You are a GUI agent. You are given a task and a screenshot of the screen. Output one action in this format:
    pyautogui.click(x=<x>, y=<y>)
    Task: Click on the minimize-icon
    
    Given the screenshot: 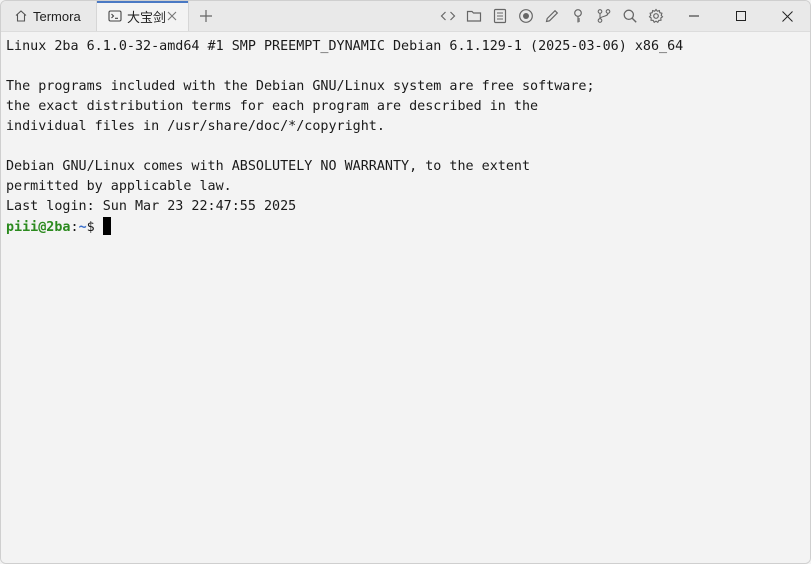 What is the action you would take?
    pyautogui.click(x=694, y=16)
    